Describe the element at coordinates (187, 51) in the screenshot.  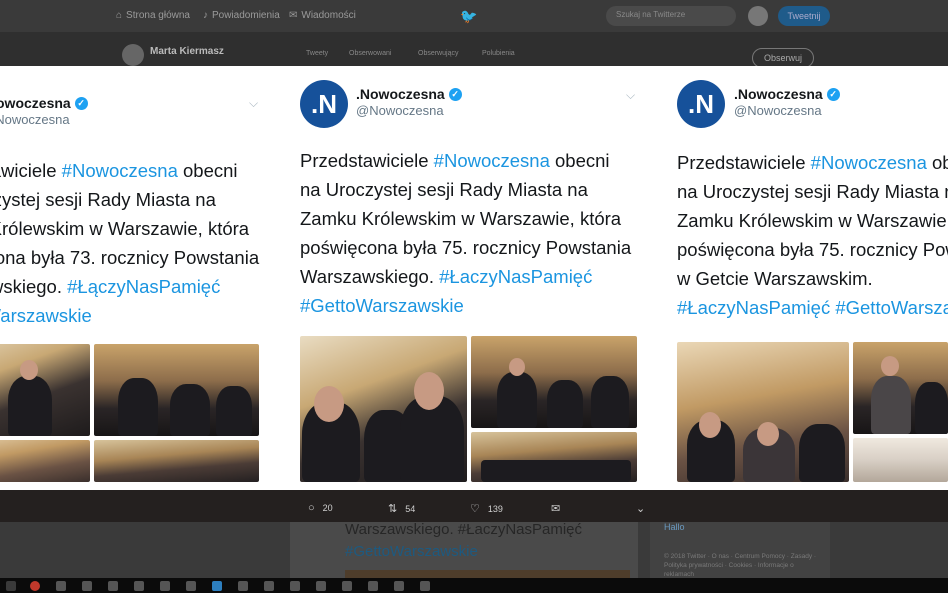
I see `profile-name: Marta Kiermasz` at that location.